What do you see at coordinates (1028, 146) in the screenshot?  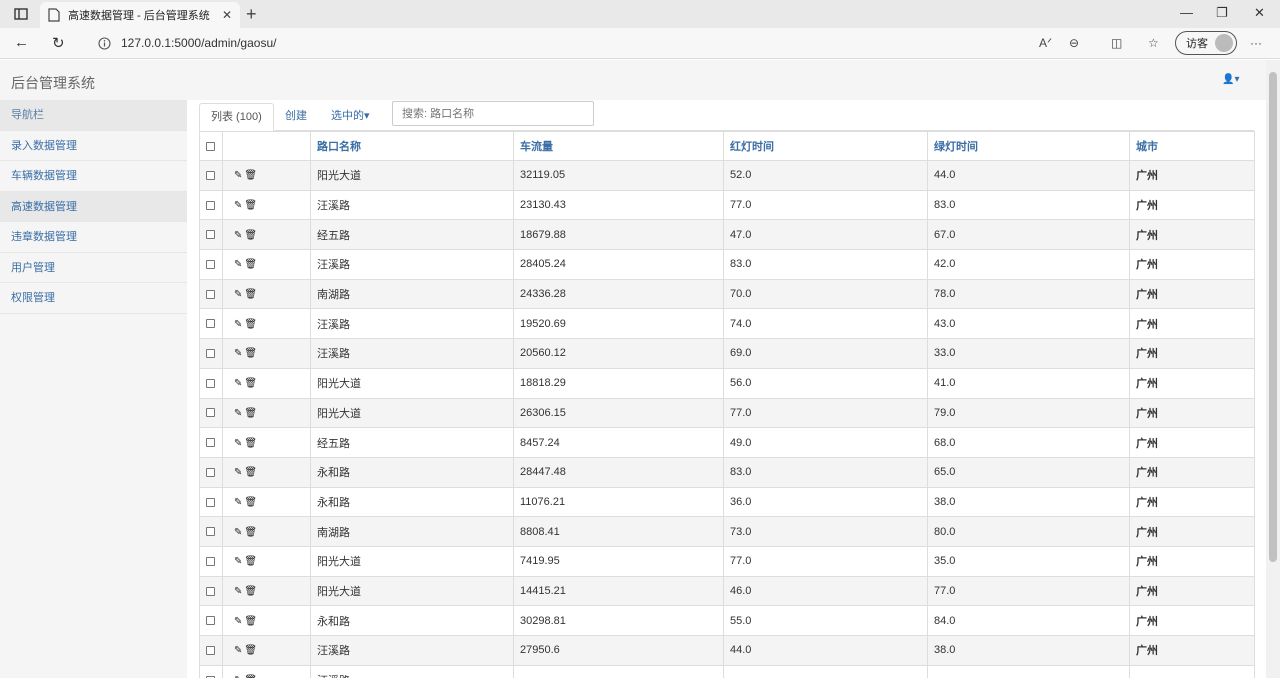 I see `column-header-green-light: 绿灯时间` at bounding box center [1028, 146].